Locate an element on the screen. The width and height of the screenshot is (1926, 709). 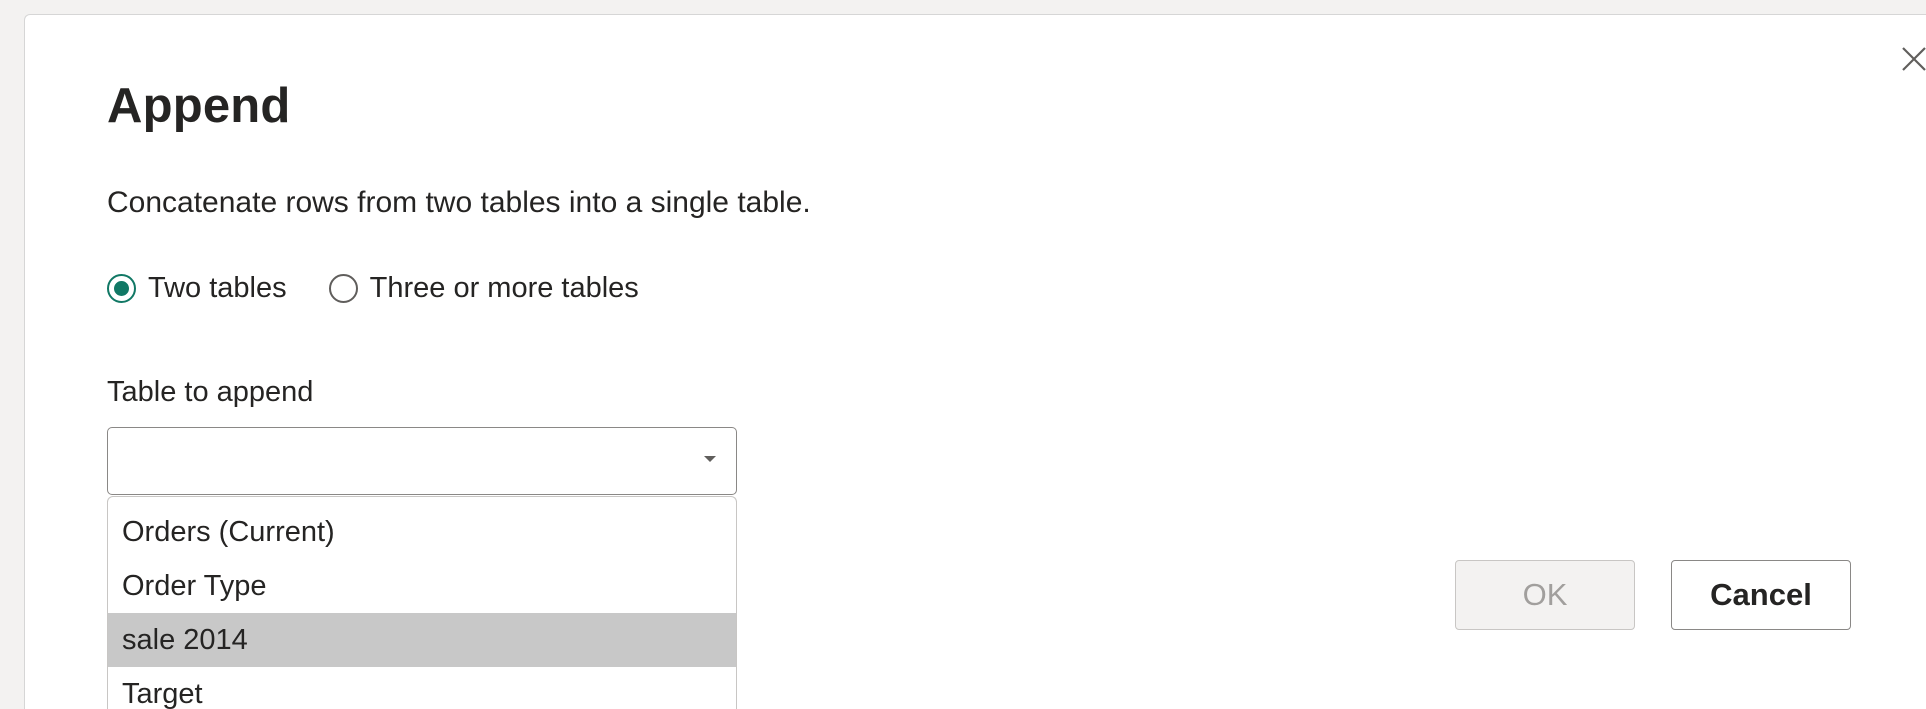
append-mode-radio-group: Two tables Three or more tables is located at coordinates (394, 288).